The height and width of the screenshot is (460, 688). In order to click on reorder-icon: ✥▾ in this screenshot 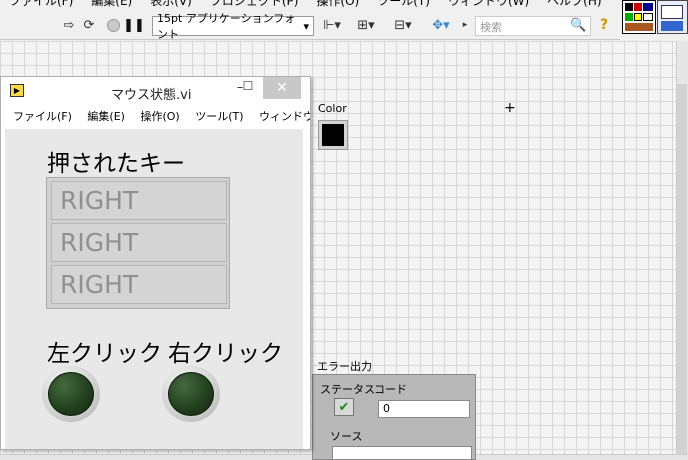, I will do `click(441, 25)`.